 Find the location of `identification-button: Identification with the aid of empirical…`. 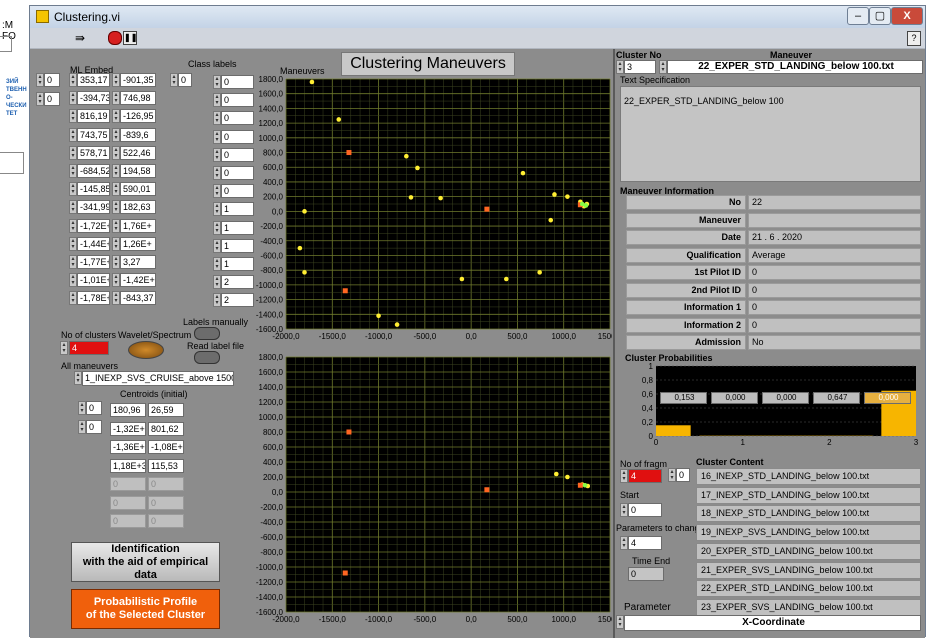

identification-button: Identification with the aid of empirical… is located at coordinates (145, 562).